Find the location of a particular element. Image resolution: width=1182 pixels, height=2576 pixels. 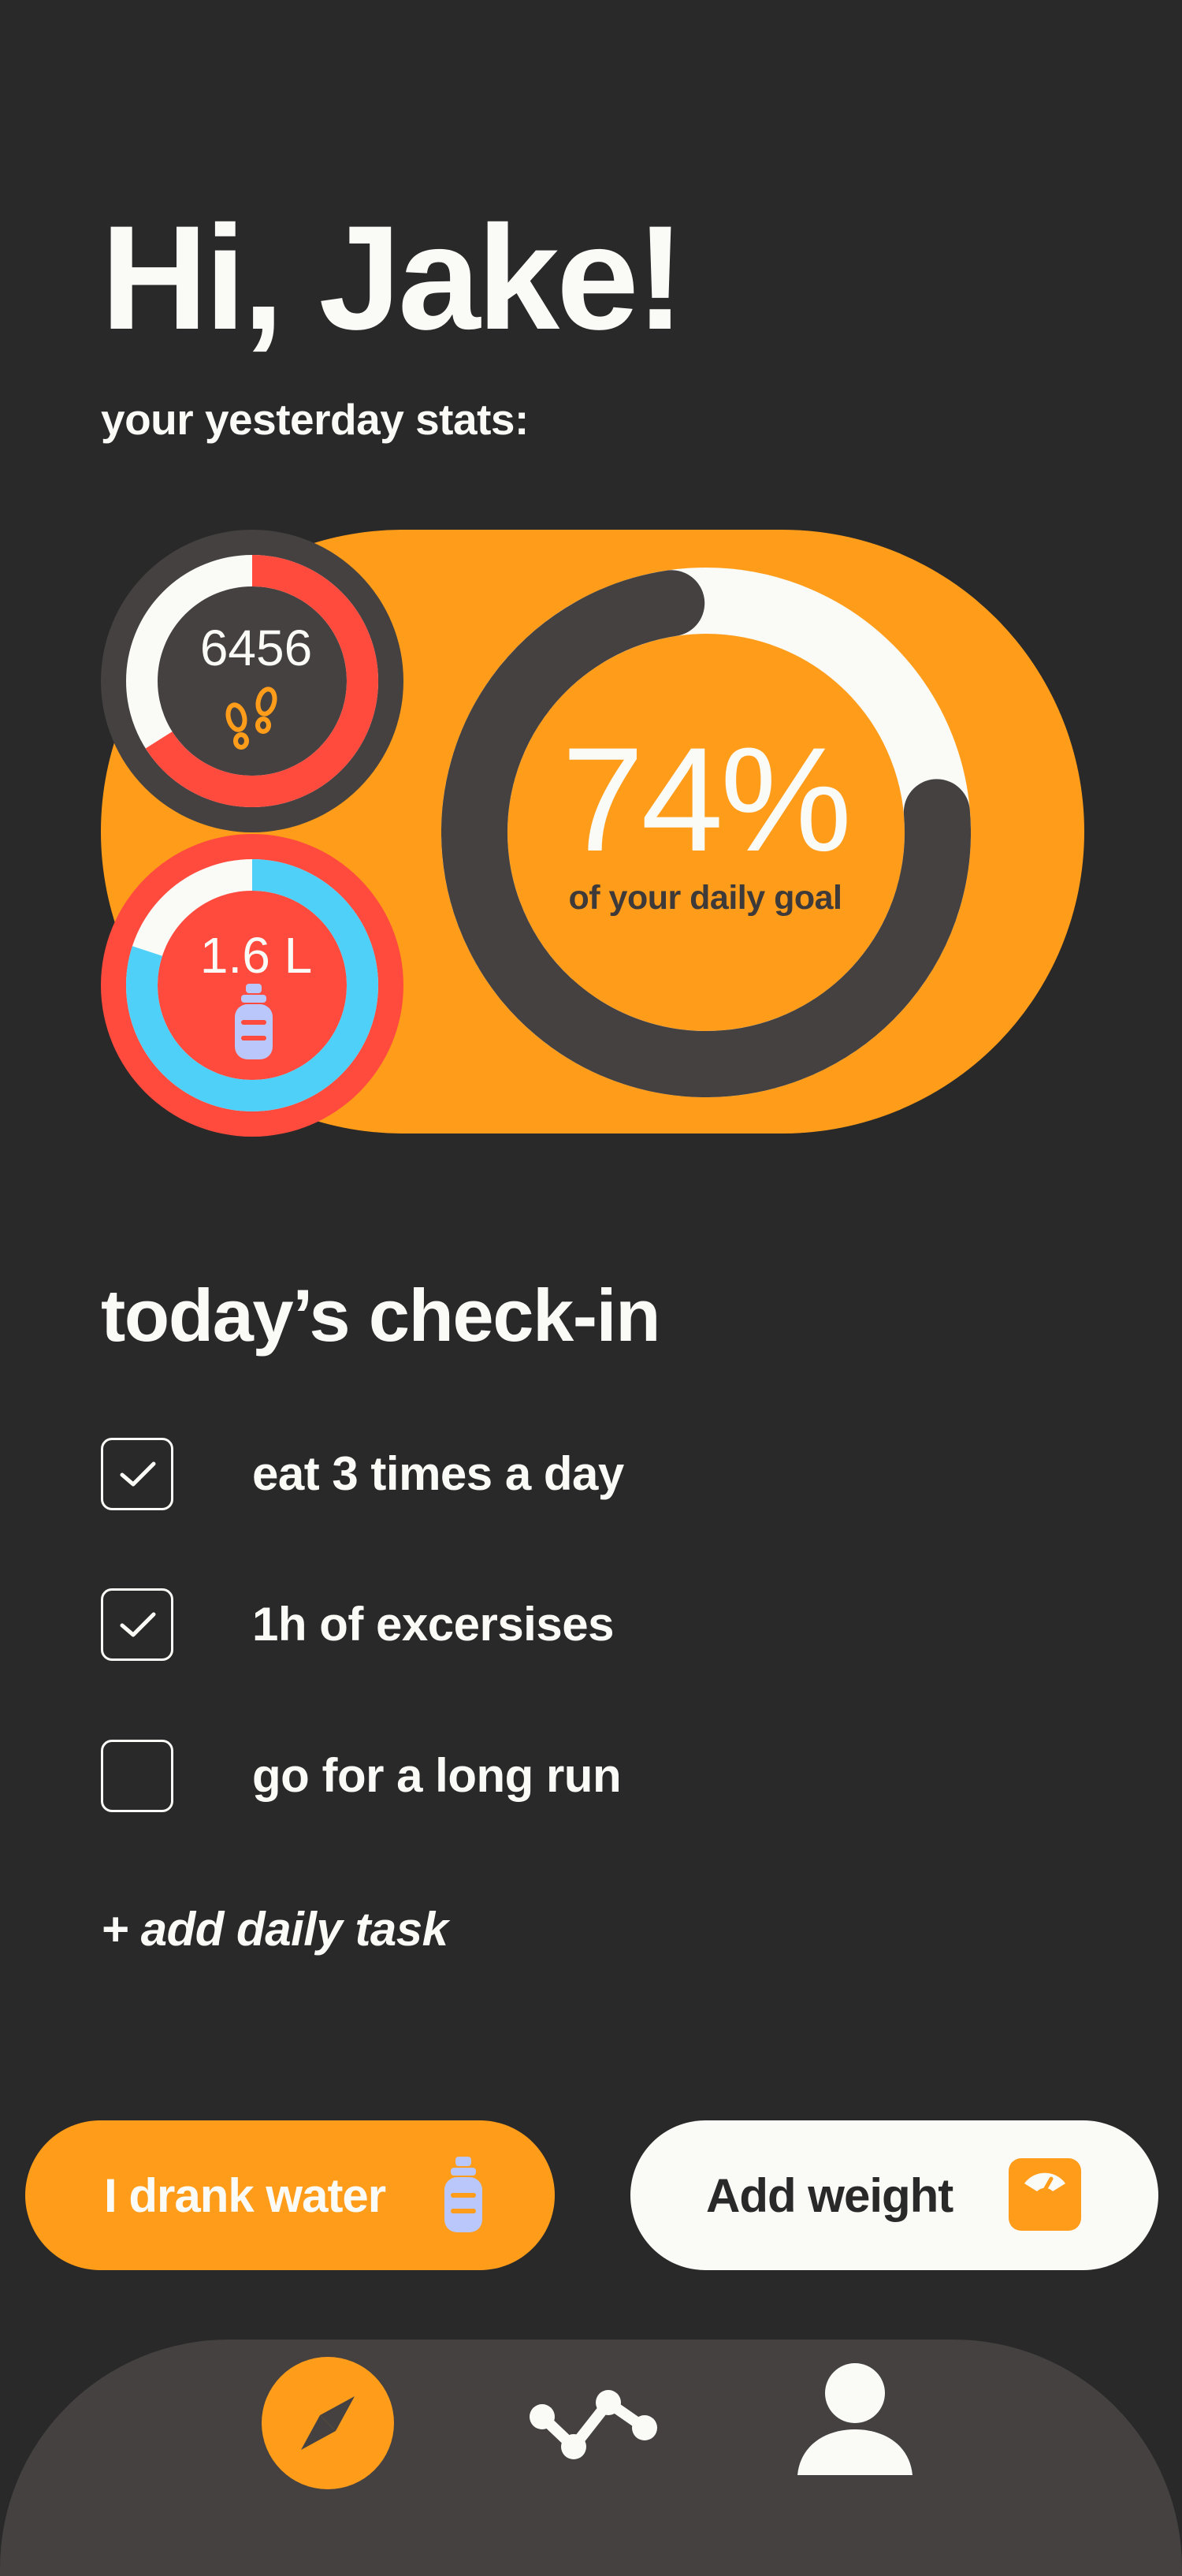

profile-icon is located at coordinates (855, 2420).